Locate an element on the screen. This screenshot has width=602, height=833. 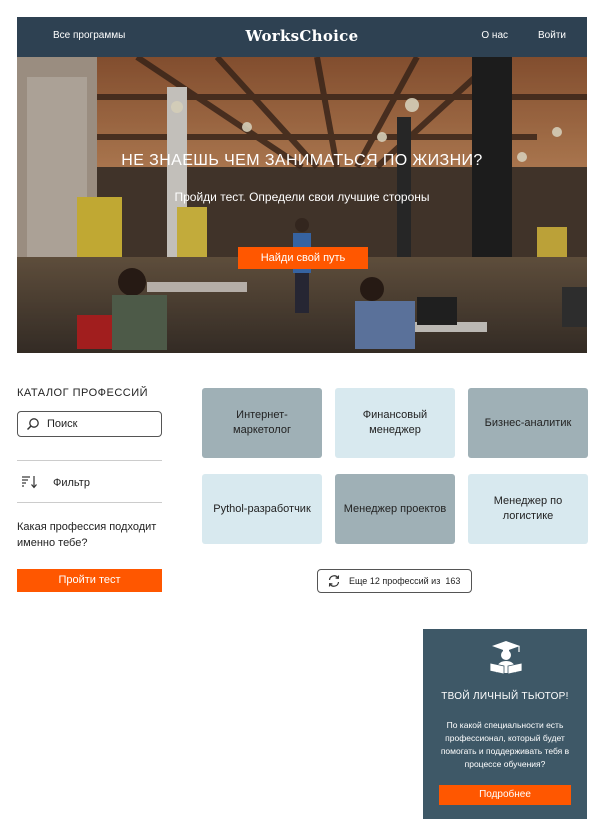
nav-about: О нас is located at coordinates (494, 35).